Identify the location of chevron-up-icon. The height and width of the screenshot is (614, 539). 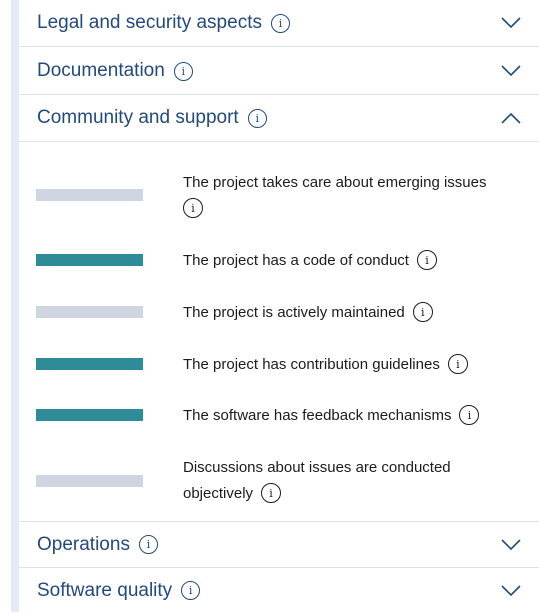
(511, 118).